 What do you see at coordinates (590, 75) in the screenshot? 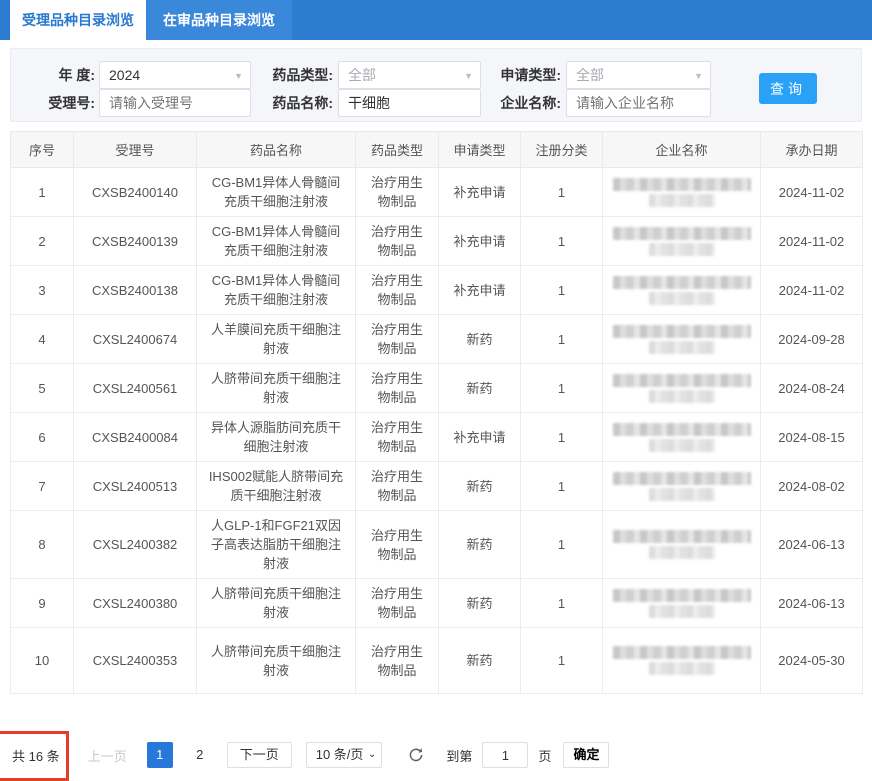
I see `apply-type-value: 全部` at bounding box center [590, 75].